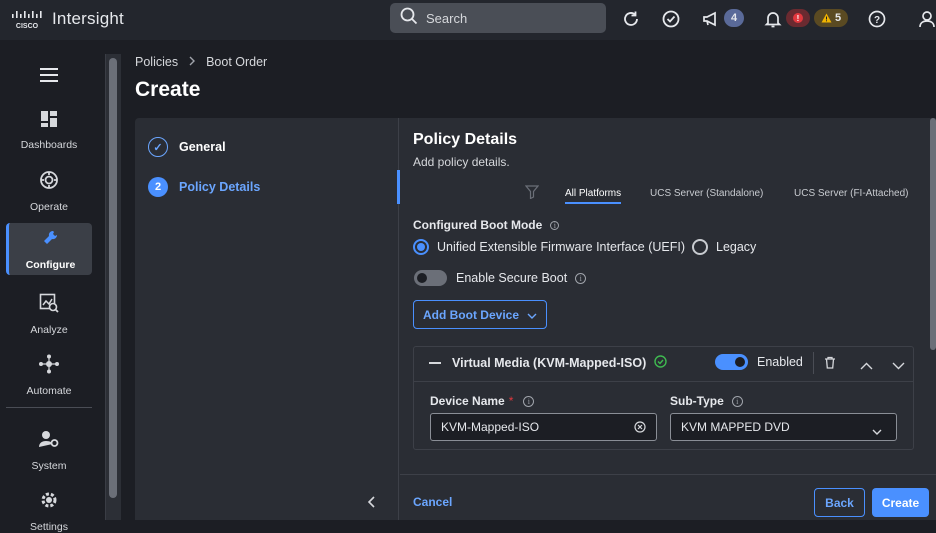  What do you see at coordinates (168, 89) in the screenshot?
I see `page-title: Create` at bounding box center [168, 89].